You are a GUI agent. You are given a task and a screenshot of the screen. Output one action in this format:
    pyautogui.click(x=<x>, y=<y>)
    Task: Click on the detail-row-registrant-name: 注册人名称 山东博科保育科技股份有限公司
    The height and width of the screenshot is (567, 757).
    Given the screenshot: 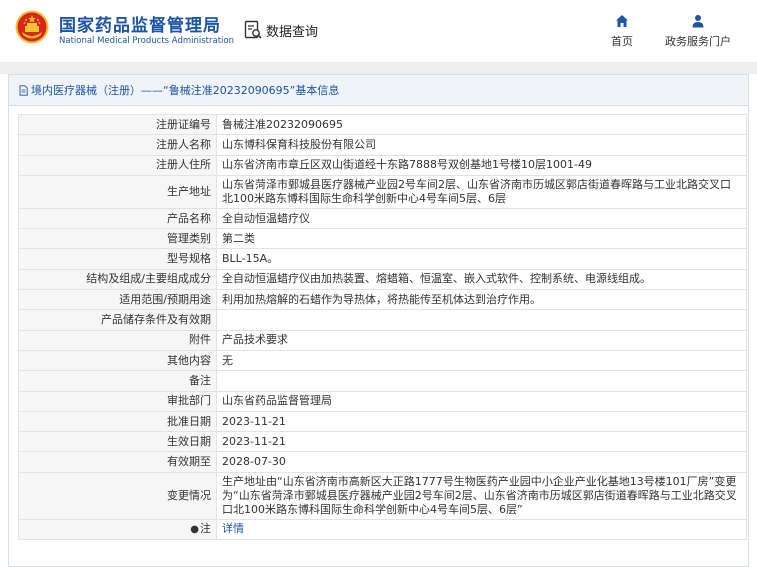 What is the action you would take?
    pyautogui.click(x=382, y=145)
    